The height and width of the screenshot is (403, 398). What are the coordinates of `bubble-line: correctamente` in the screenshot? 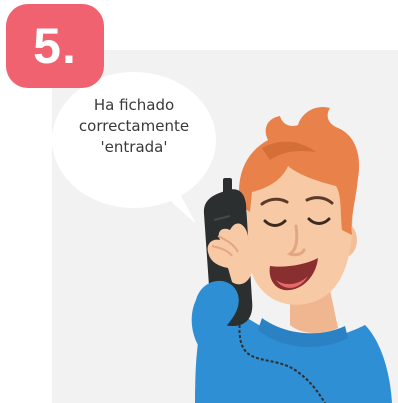 It's located at (134, 126).